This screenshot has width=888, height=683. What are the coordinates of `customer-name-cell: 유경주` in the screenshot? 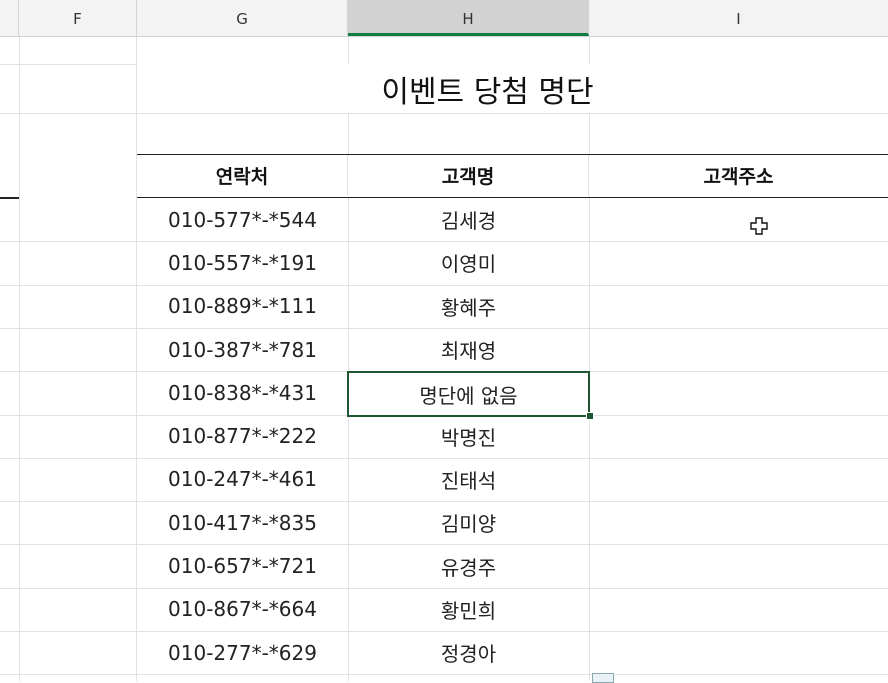 It's located at (468, 565).